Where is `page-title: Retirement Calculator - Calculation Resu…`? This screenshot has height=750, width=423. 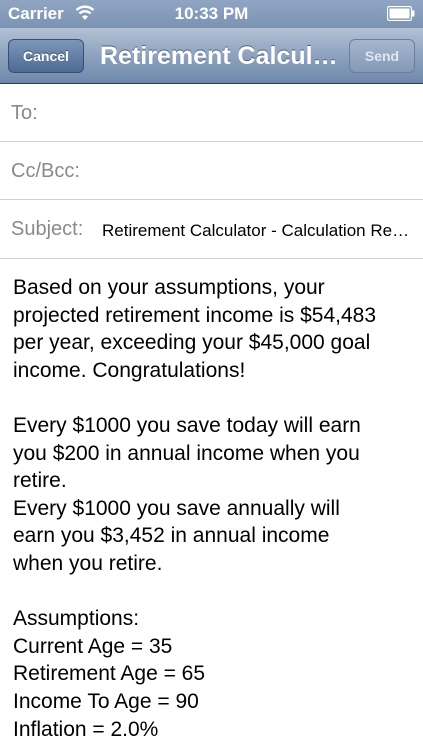 page-title: Retirement Calculator - Calculation Resu… is located at coordinates (220, 56).